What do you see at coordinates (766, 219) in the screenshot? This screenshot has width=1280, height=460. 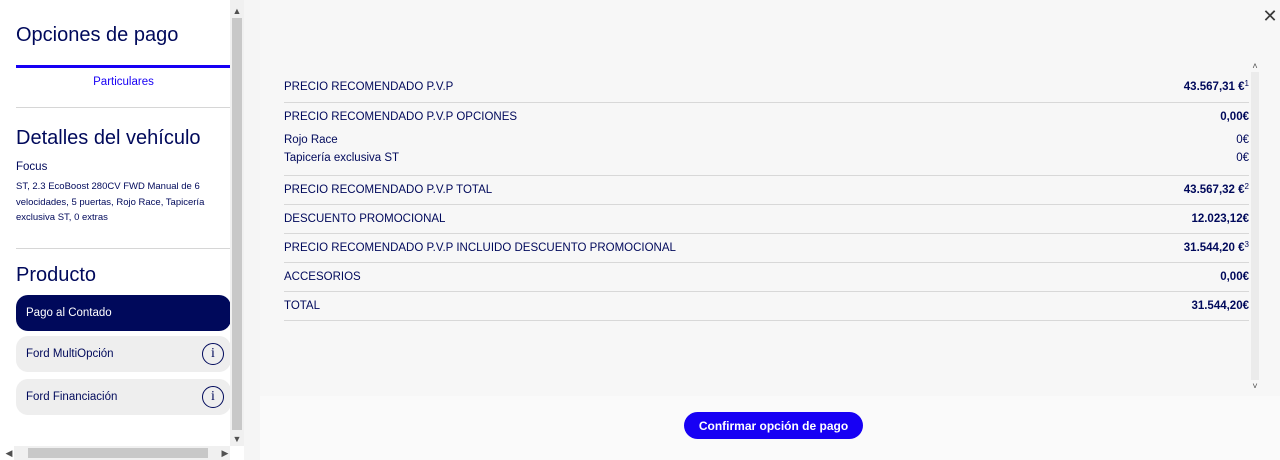 I see `price-row-discount: DESCUENTO PROMOCIONAL 12.023,12€` at bounding box center [766, 219].